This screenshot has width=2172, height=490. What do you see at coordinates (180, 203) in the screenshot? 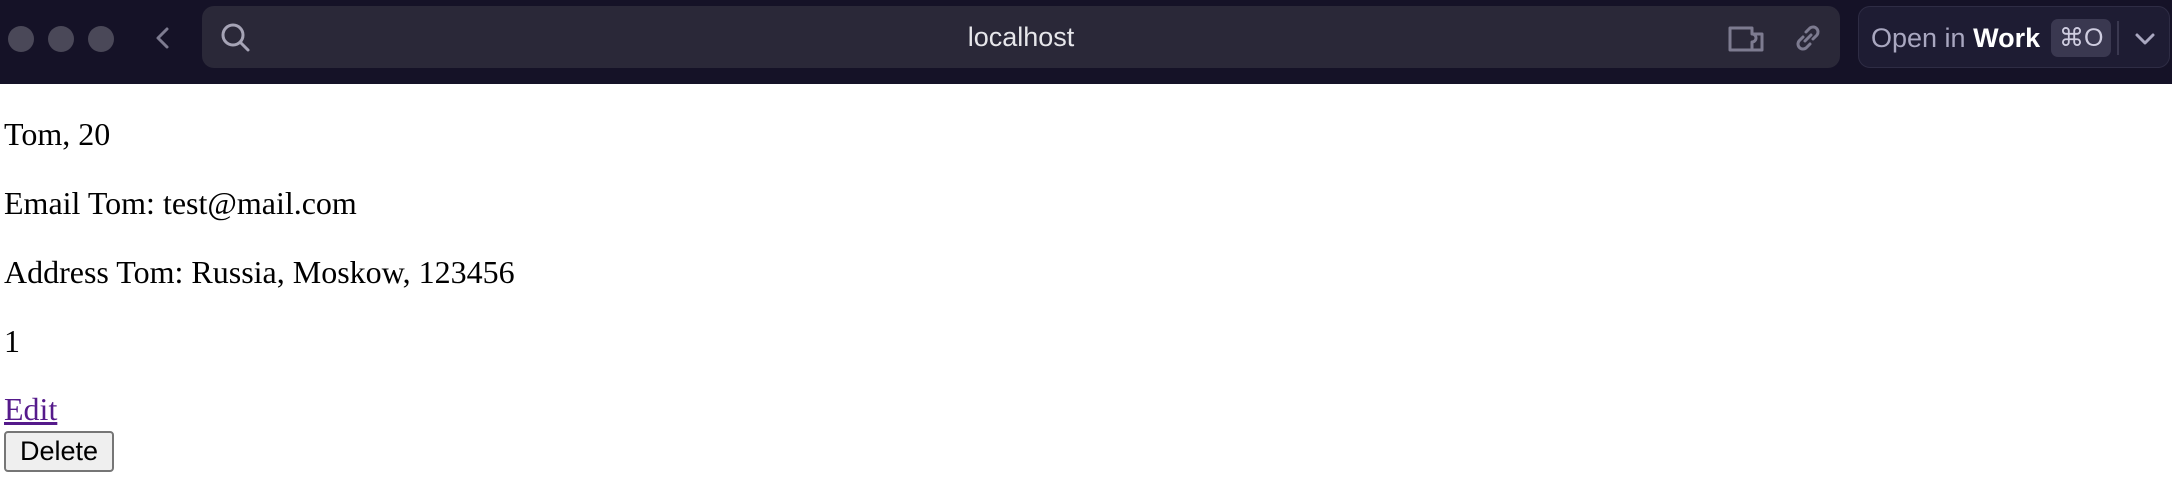
I see `user-email: Email Tom: test@mail.com` at bounding box center [180, 203].